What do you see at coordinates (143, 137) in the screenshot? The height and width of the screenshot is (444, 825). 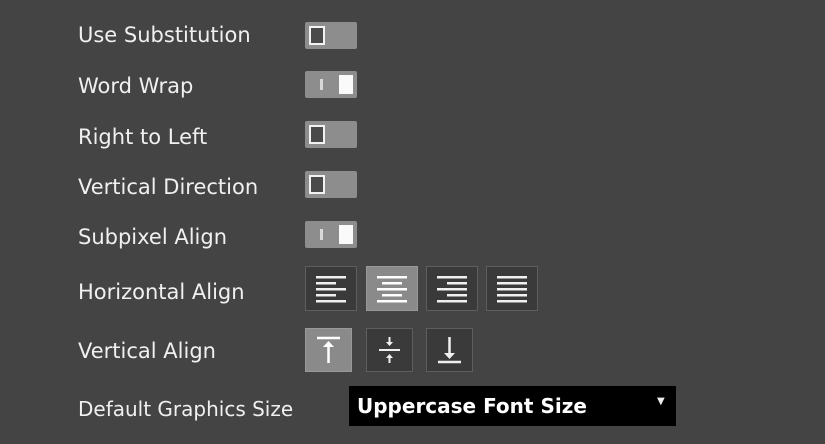 I see `right-to-left-label: Right to Left` at bounding box center [143, 137].